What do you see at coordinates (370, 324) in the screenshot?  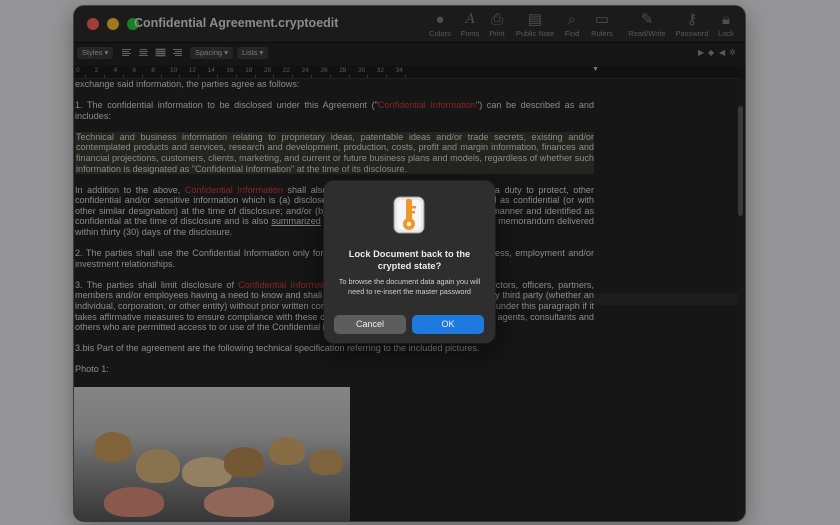 I see `cancel-button: Cancel` at bounding box center [370, 324].